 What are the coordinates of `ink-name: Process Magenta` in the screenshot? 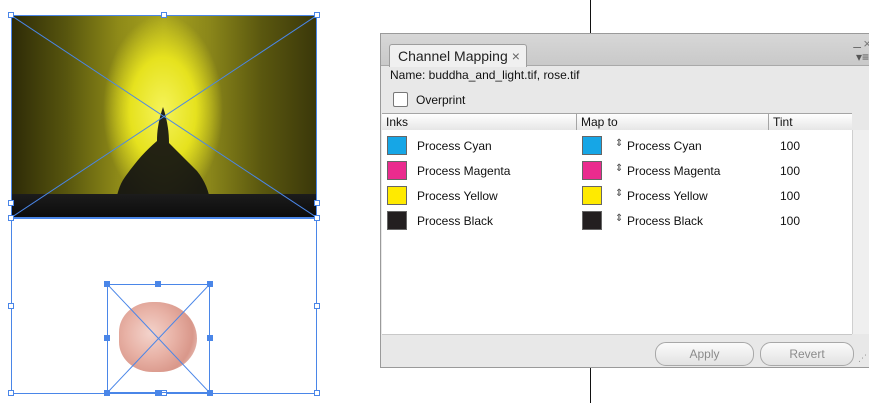 It's located at (464, 171).